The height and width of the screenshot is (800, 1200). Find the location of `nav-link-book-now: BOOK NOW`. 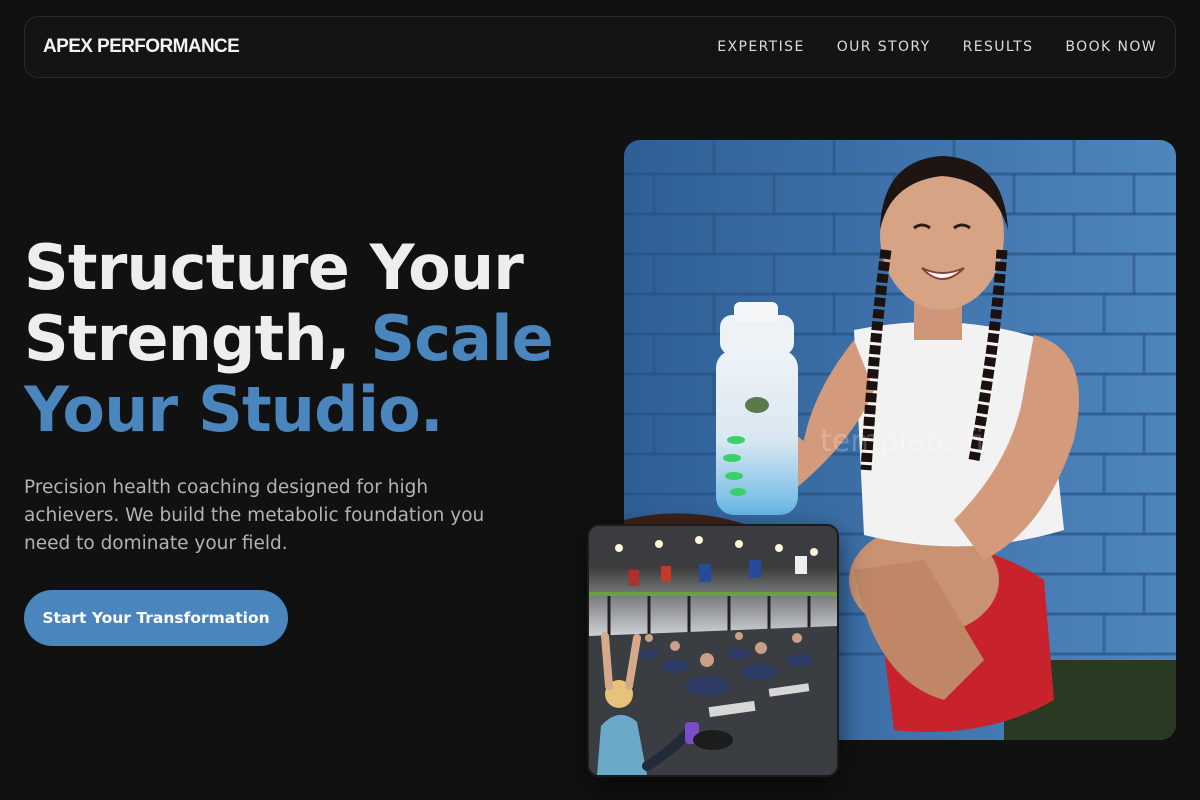

nav-link-book-now: BOOK NOW is located at coordinates (1111, 47).